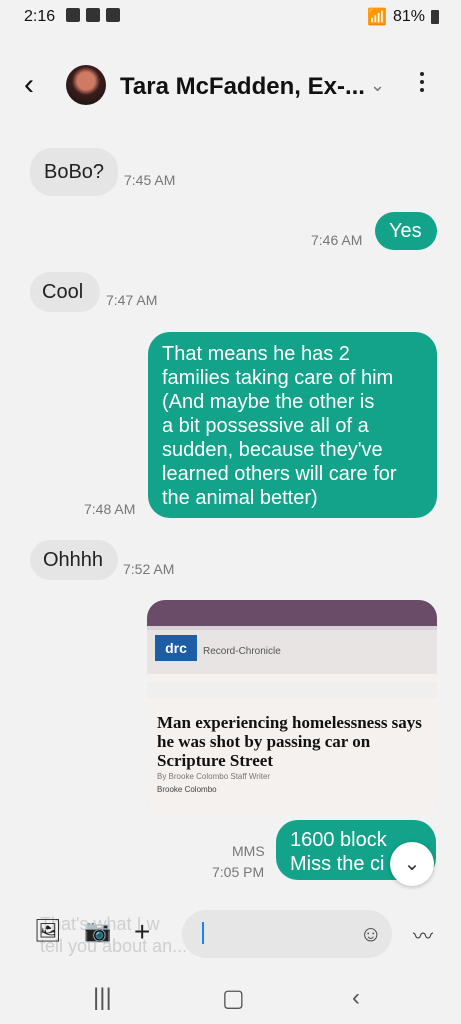 Image resolution: width=461 pixels, height=1024 pixels. I want to click on message-bubble-outgoing: Yes, so click(406, 231).